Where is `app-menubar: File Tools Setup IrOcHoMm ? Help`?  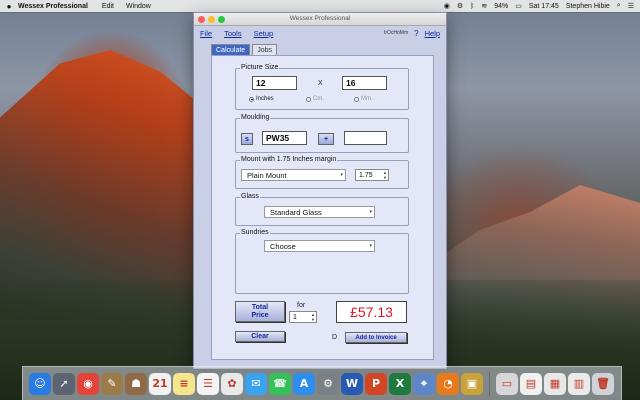
app-menubar: File Tools Setup IrOcHoMm ? Help is located at coordinates (320, 33).